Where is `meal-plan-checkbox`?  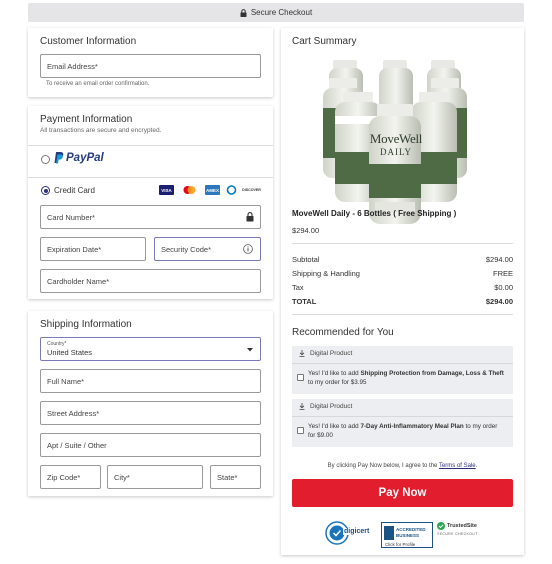
meal-plan-checkbox is located at coordinates (300, 430).